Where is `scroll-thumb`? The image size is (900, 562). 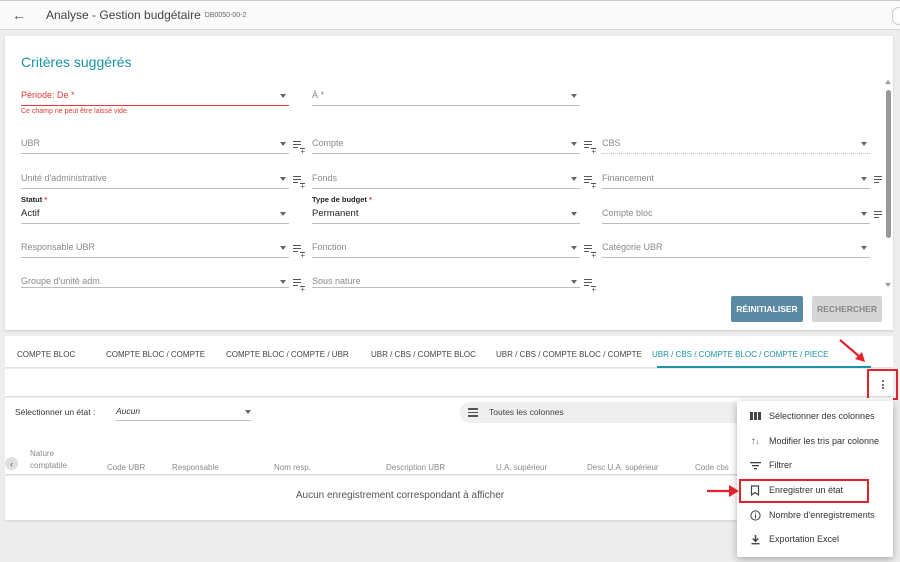
scroll-thumb is located at coordinates (888, 164).